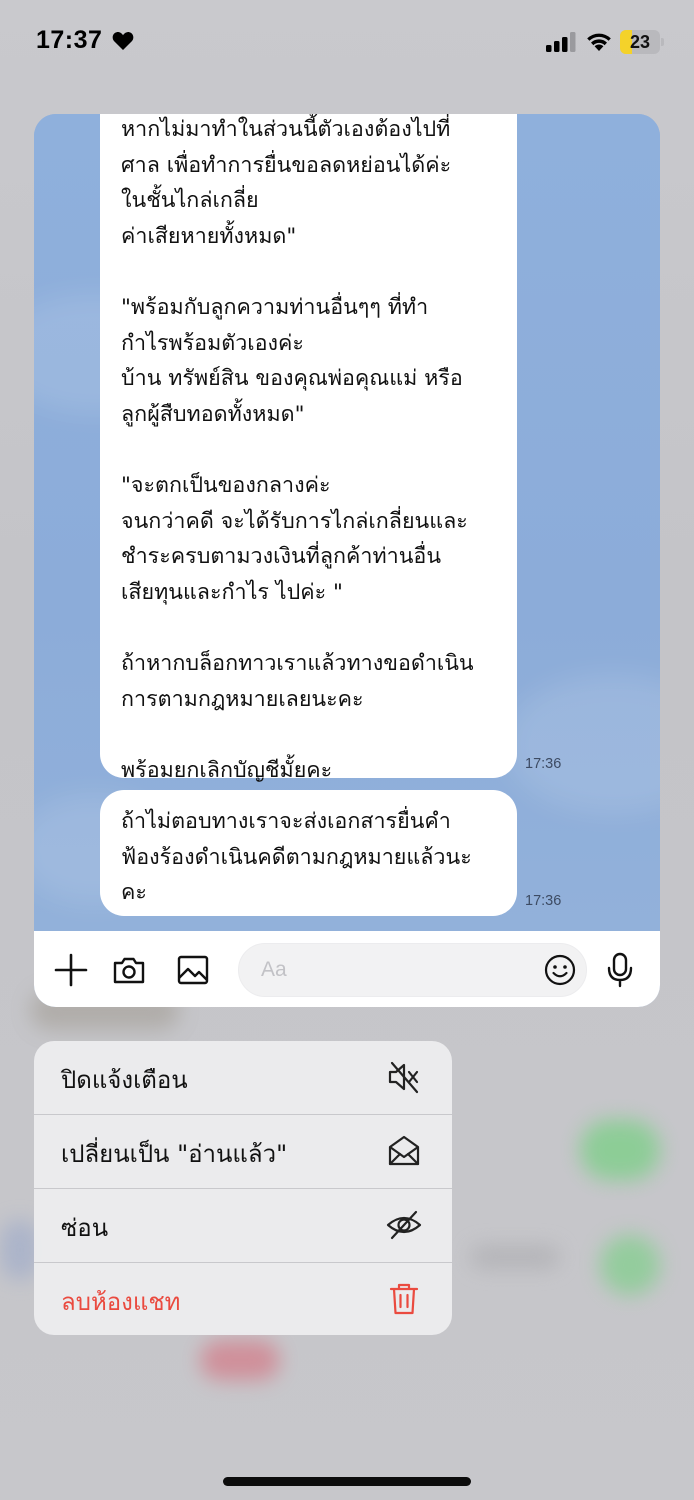 The width and height of the screenshot is (694, 1500). What do you see at coordinates (274, 969) in the screenshot?
I see `message-input-placeholder: Aa` at bounding box center [274, 969].